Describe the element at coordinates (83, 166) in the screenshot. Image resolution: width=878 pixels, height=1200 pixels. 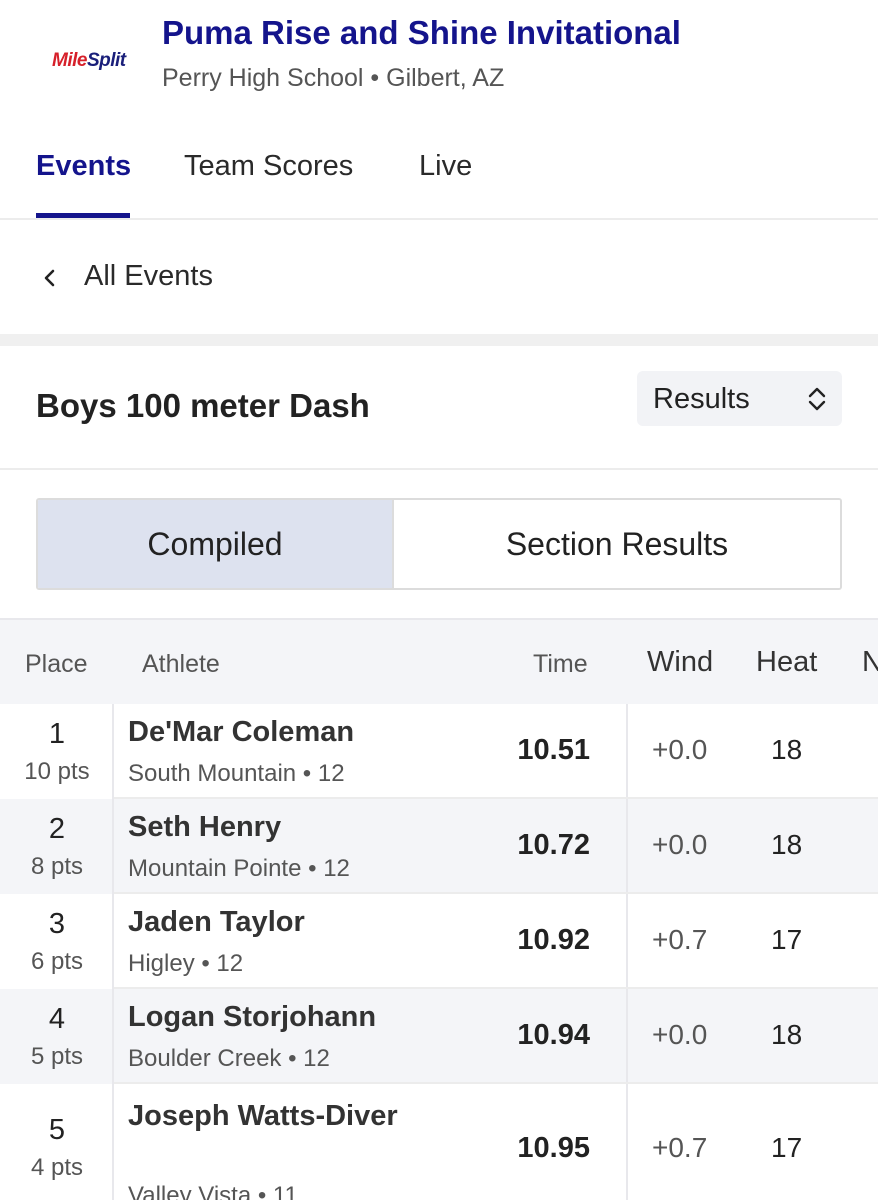
I see `tab-events: Events` at that location.